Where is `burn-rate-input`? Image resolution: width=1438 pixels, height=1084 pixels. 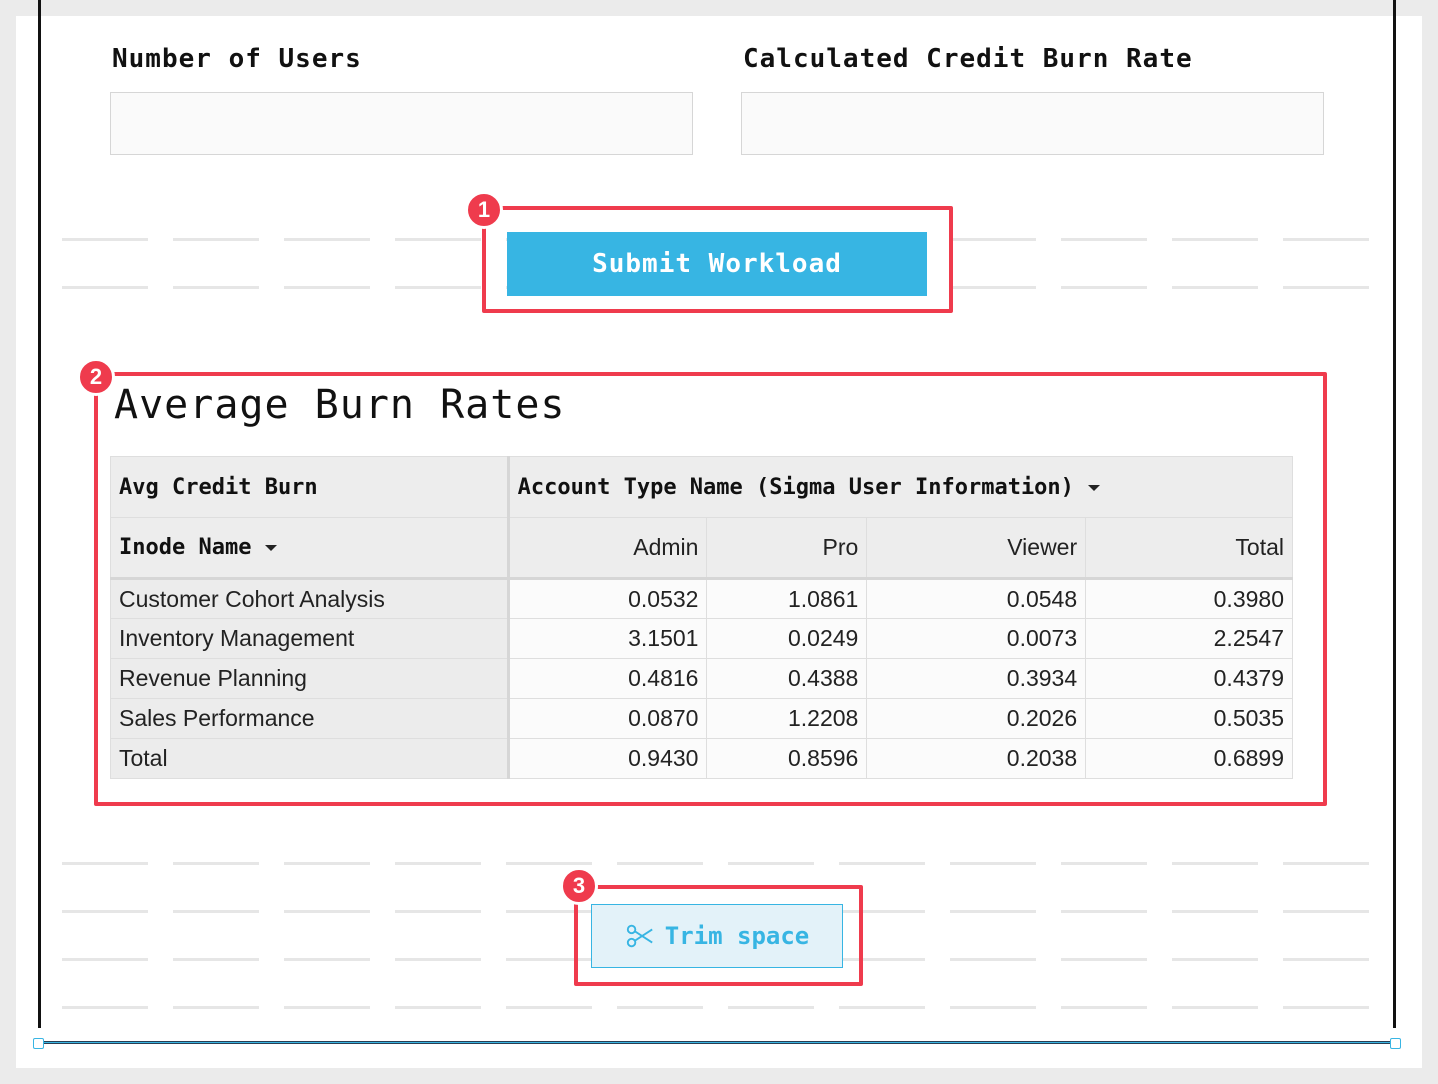
burn-rate-input is located at coordinates (1032, 123).